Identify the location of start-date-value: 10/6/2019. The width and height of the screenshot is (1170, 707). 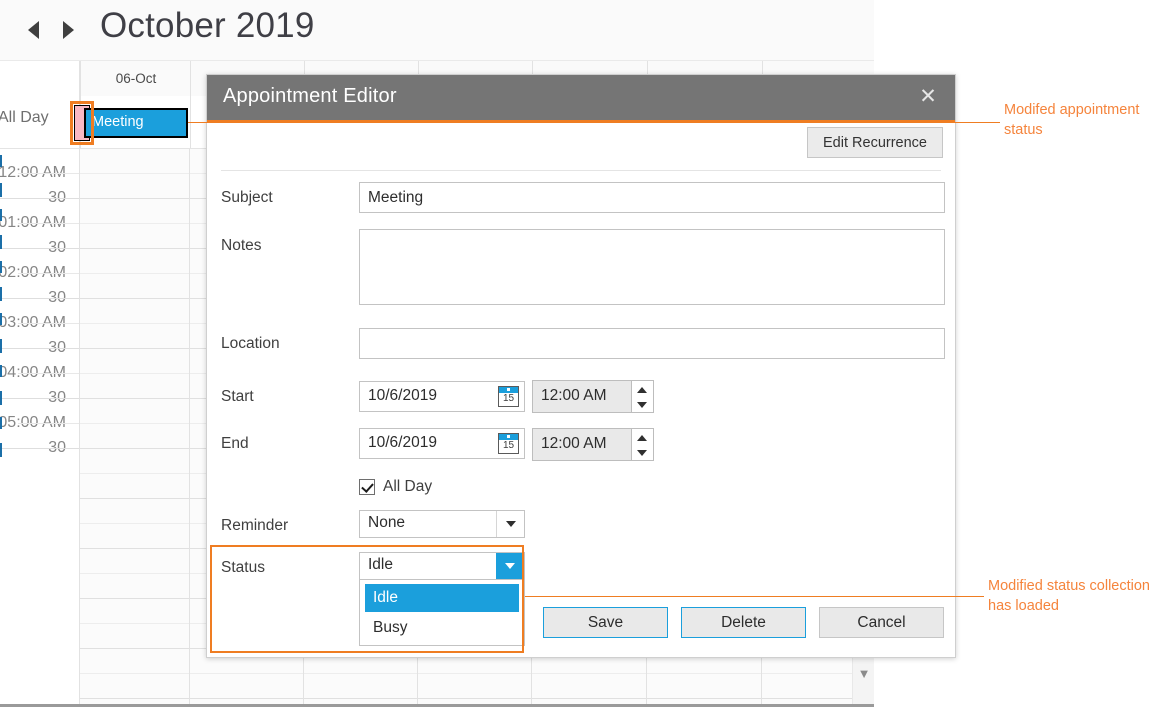
(402, 395).